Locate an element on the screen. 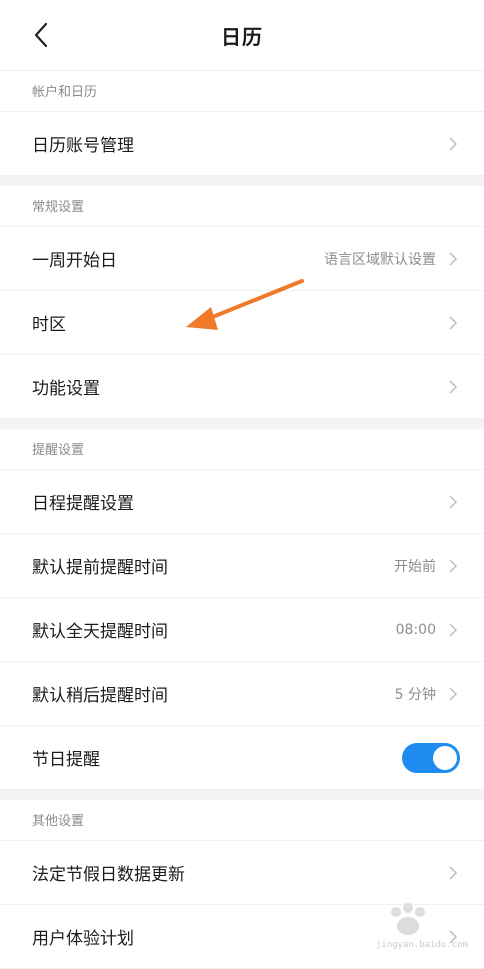  row-default-advance-reminder: 默认提前提醒时间 开始前 is located at coordinates (242, 566).